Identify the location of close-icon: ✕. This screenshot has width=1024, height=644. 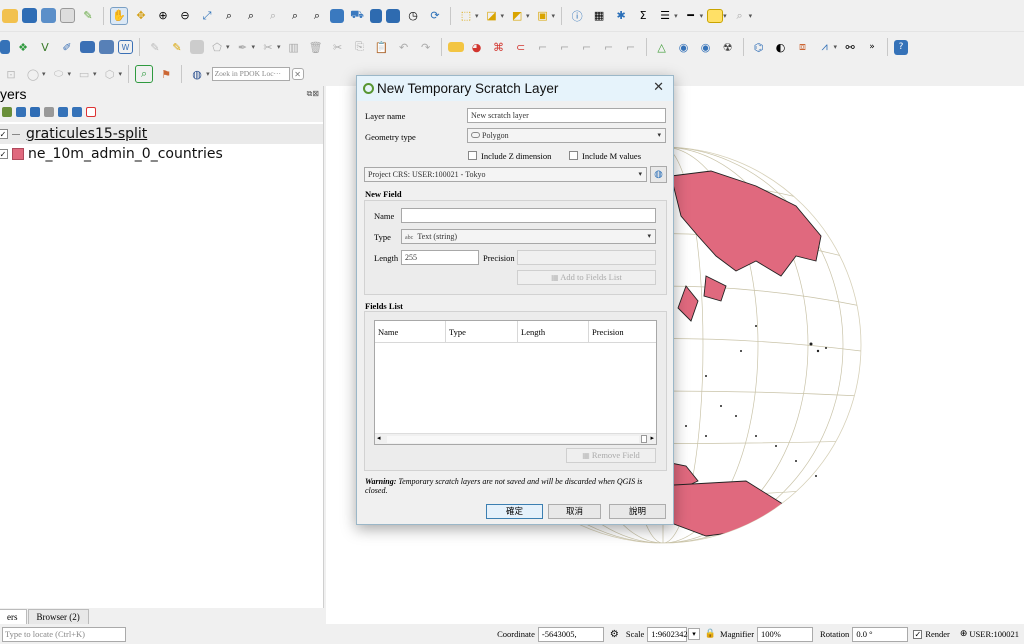
(658, 87).